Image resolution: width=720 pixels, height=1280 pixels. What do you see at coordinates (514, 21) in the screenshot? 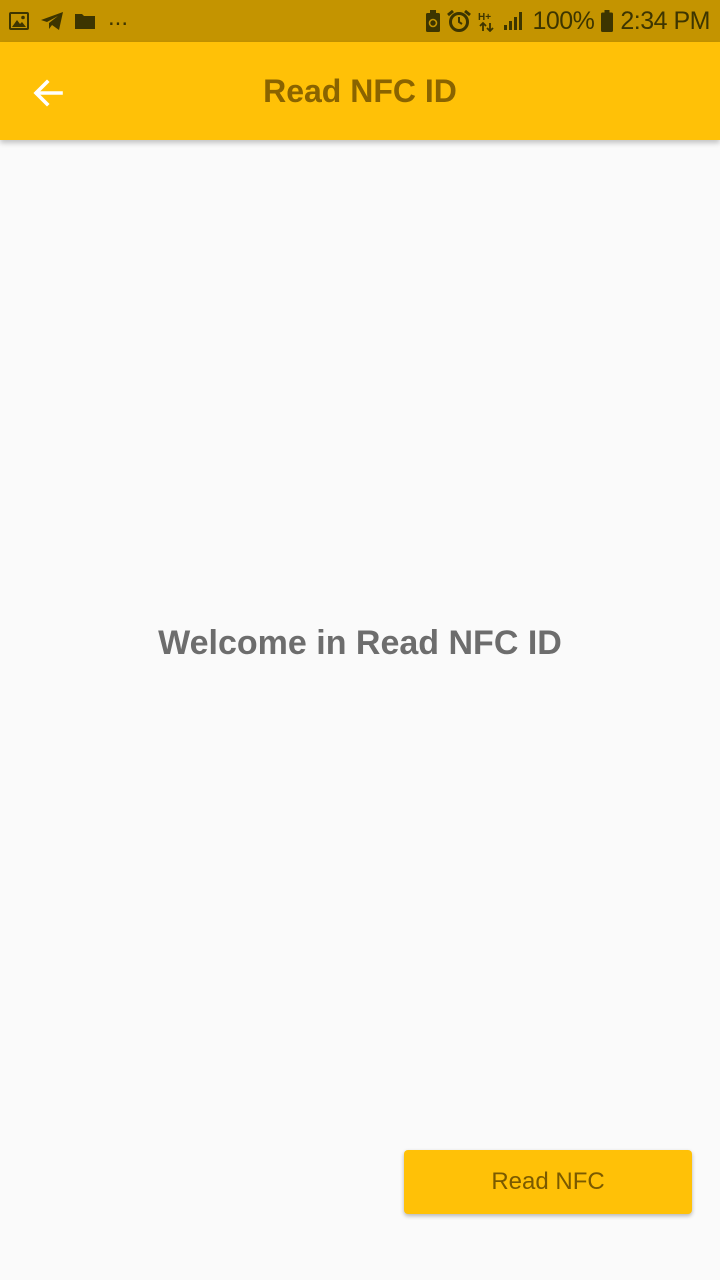
I see `signal-icon` at bounding box center [514, 21].